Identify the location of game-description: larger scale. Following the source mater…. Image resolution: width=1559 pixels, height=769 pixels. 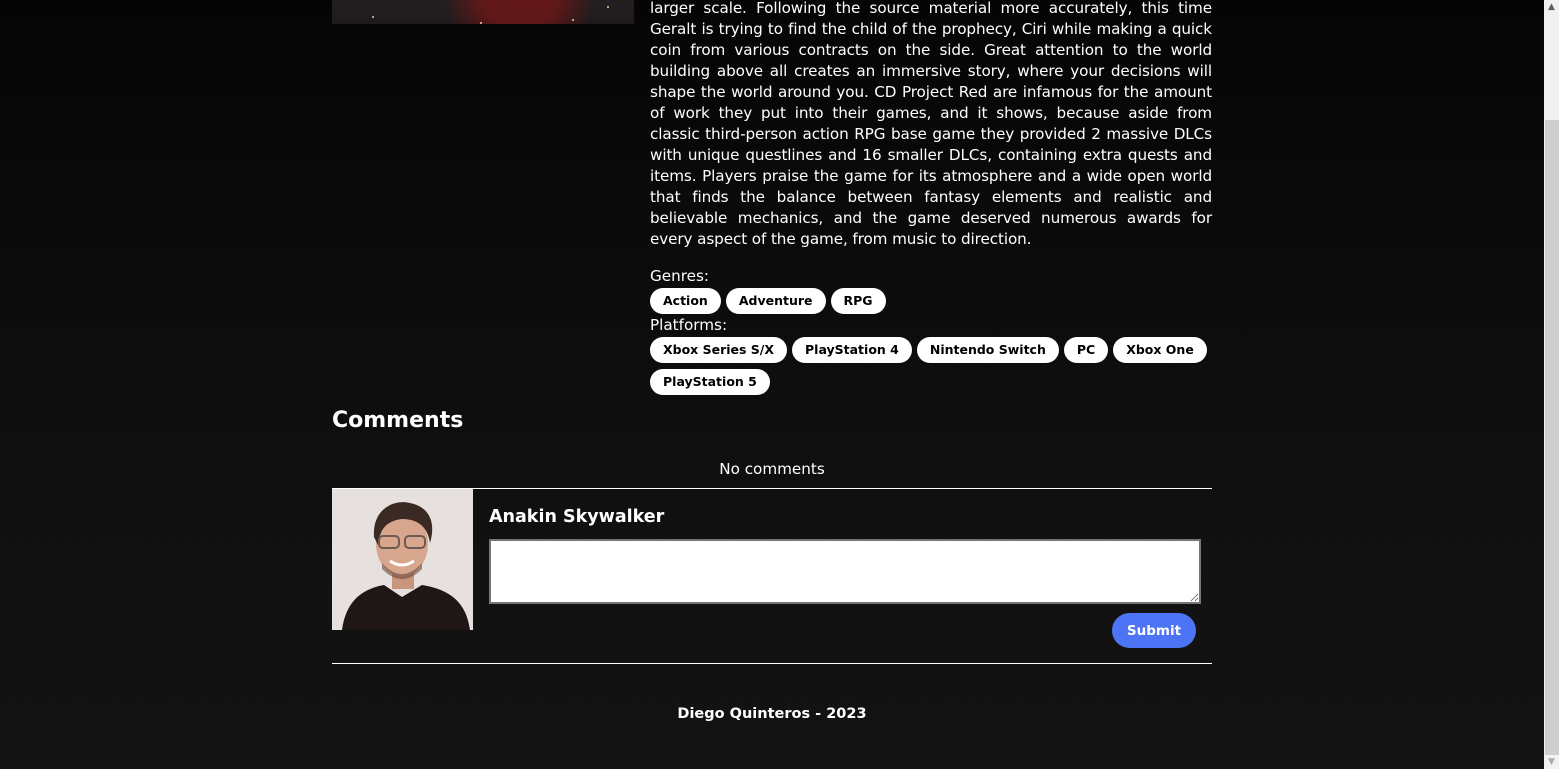
(931, 124).